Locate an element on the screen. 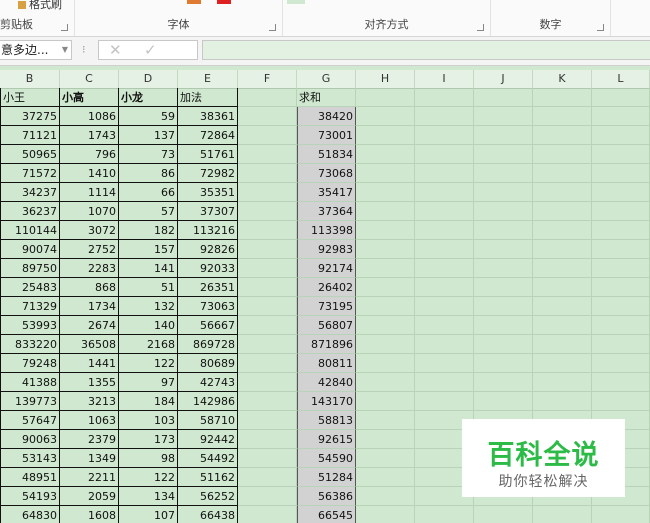 The image size is (650, 523). table-cell: 51834 is located at coordinates (326, 154).